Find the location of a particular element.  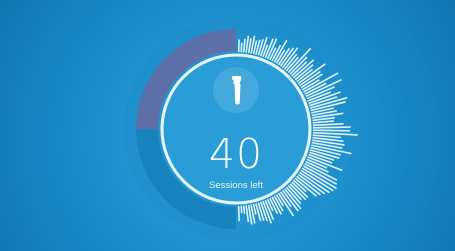

brush-head-icon is located at coordinates (236, 90).